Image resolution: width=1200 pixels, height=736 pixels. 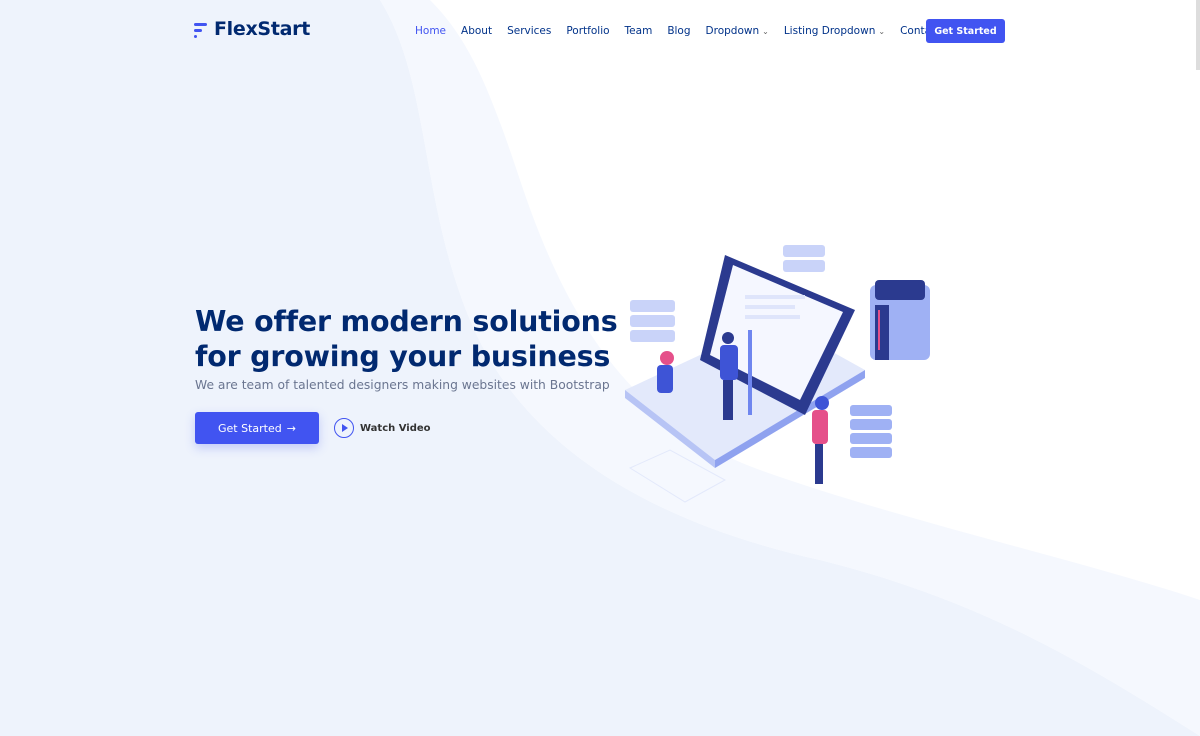 I want to click on hero-title-line2: for growing your business, so click(x=403, y=356).